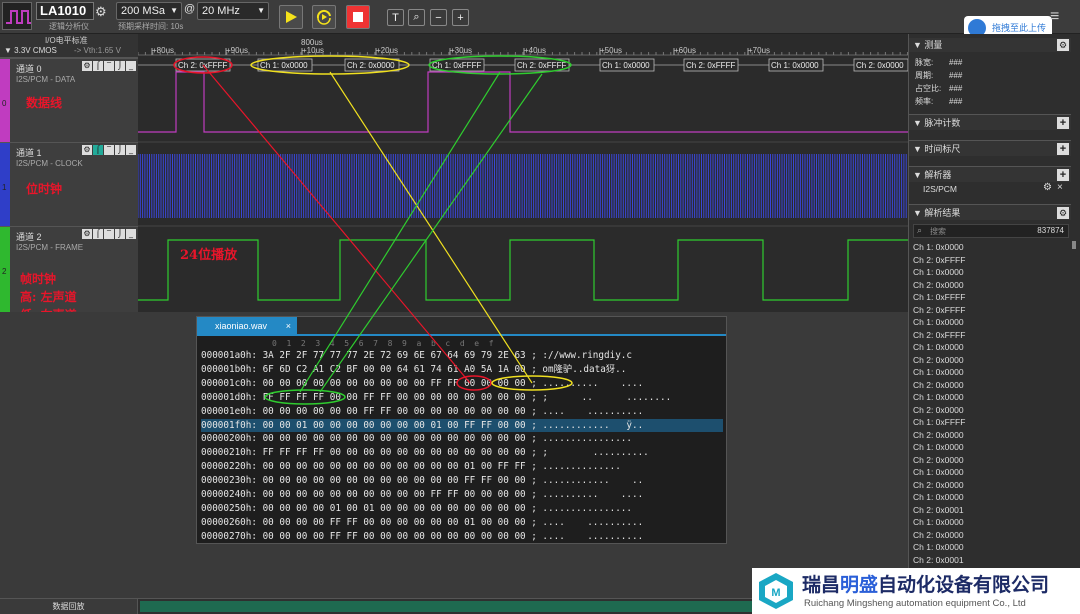 This screenshot has height=614, width=1080. Describe the element at coordinates (149, 11) in the screenshot. I see `sample-rate-select: 200 MSa ▼` at that location.